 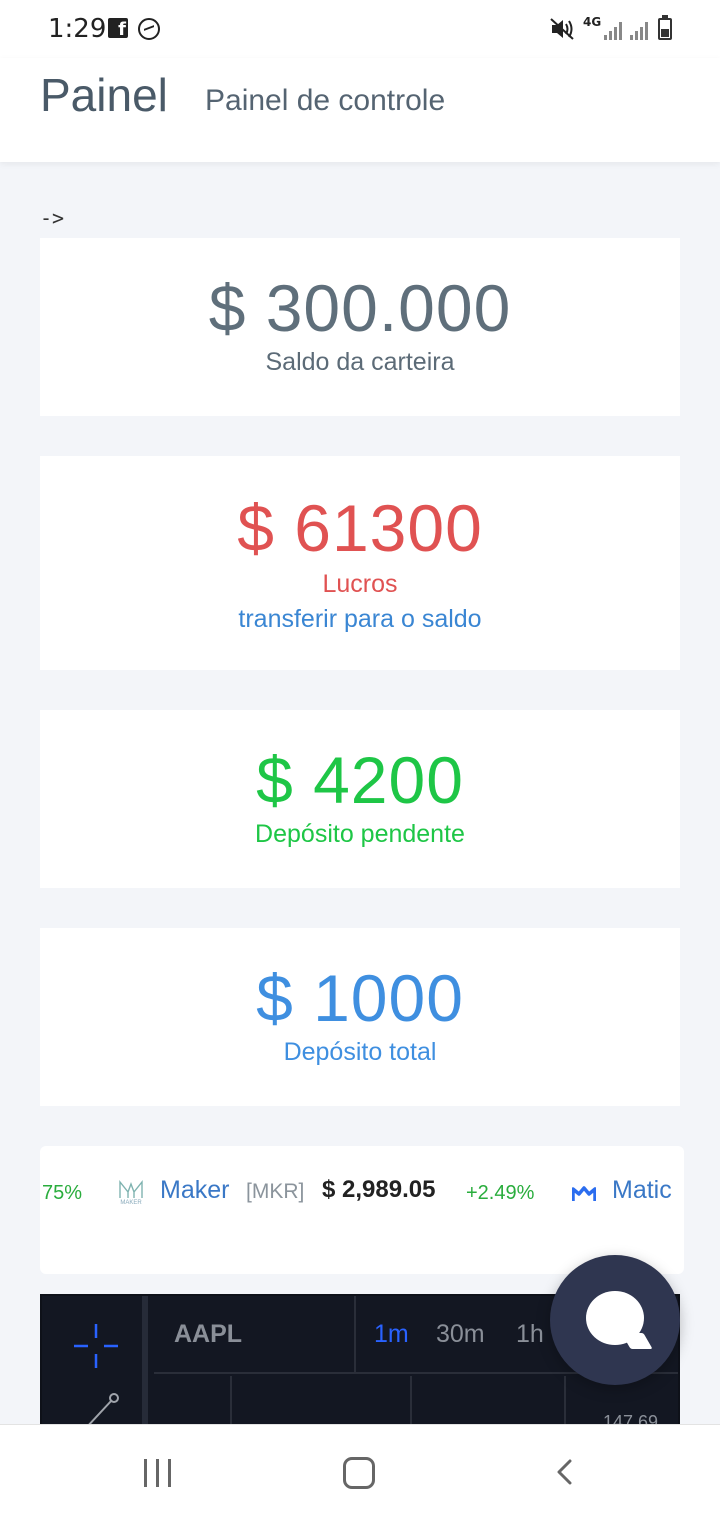 I want to click on ticker-maker-change: +2.49%, so click(x=500, y=1193).